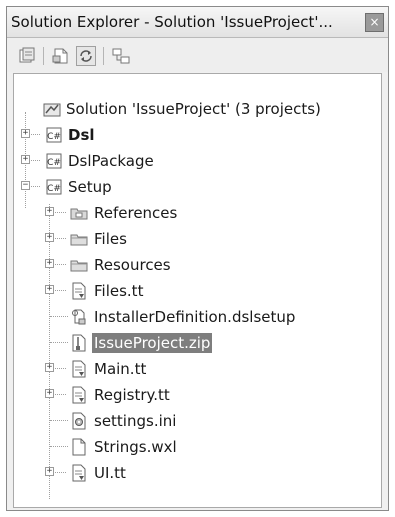  What do you see at coordinates (197, 395) in the screenshot?
I see `tree-row-registry-tt: + Registry.tt` at bounding box center [197, 395].